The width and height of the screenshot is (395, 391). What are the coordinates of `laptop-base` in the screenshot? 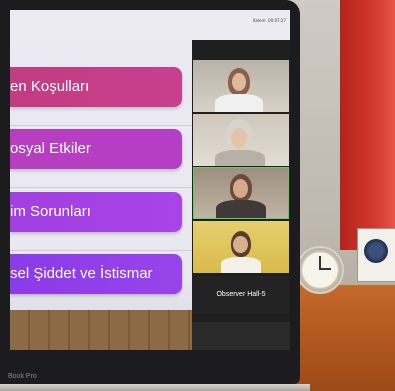 It's located at (155, 387).